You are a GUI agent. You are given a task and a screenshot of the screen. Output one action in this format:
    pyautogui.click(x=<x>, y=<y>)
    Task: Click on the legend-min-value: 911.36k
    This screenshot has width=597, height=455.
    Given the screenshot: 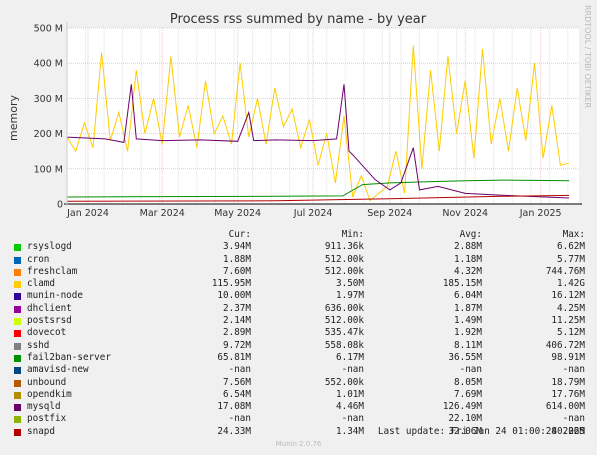 What is the action you would take?
    pyautogui.click(x=344, y=247)
    